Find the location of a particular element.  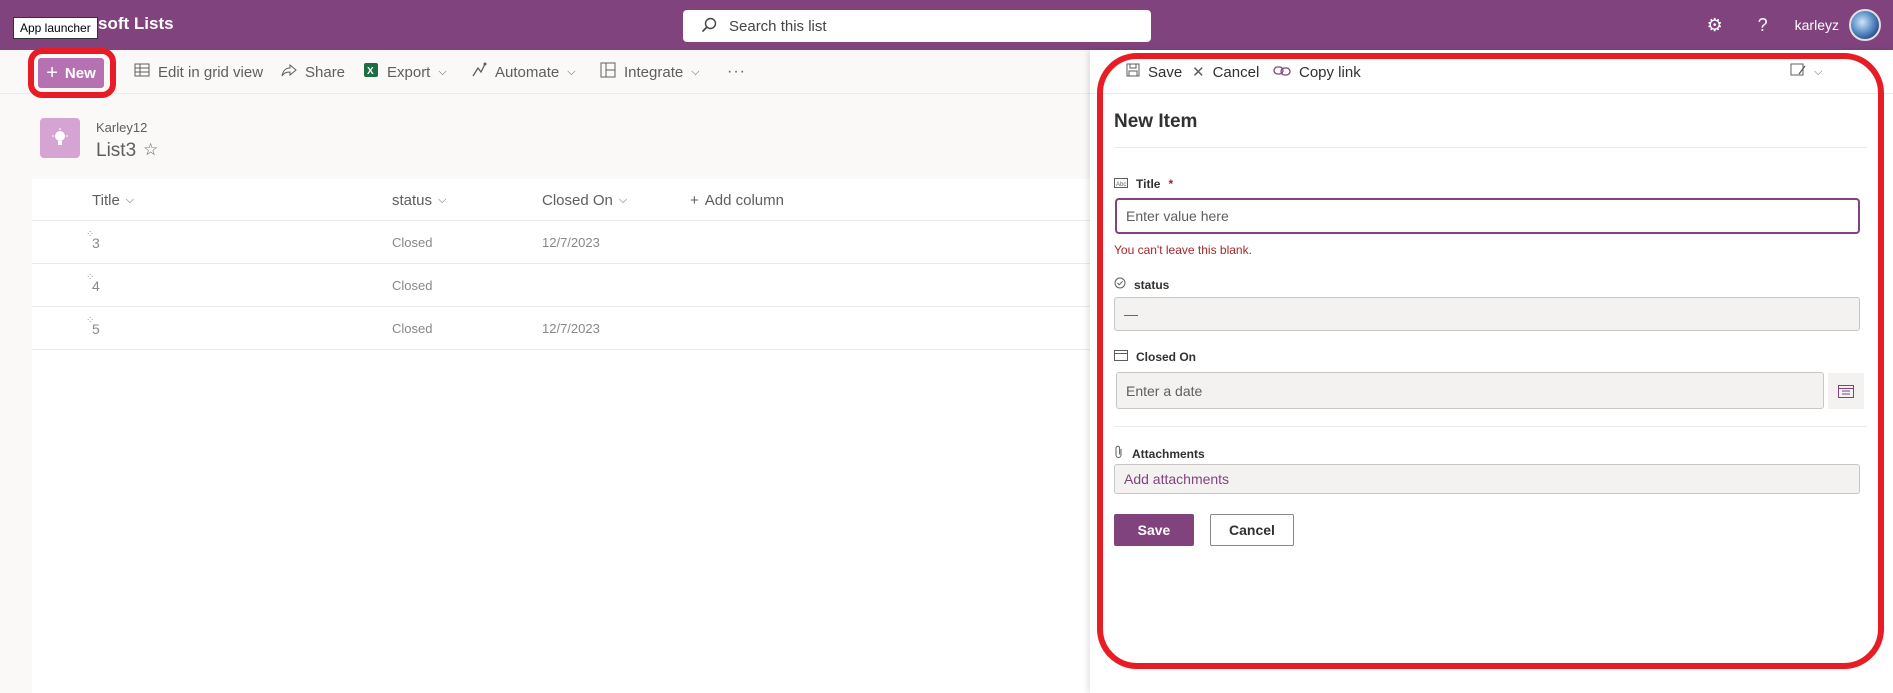

automate-button: Automate ⌵ is located at coordinates (523, 72).